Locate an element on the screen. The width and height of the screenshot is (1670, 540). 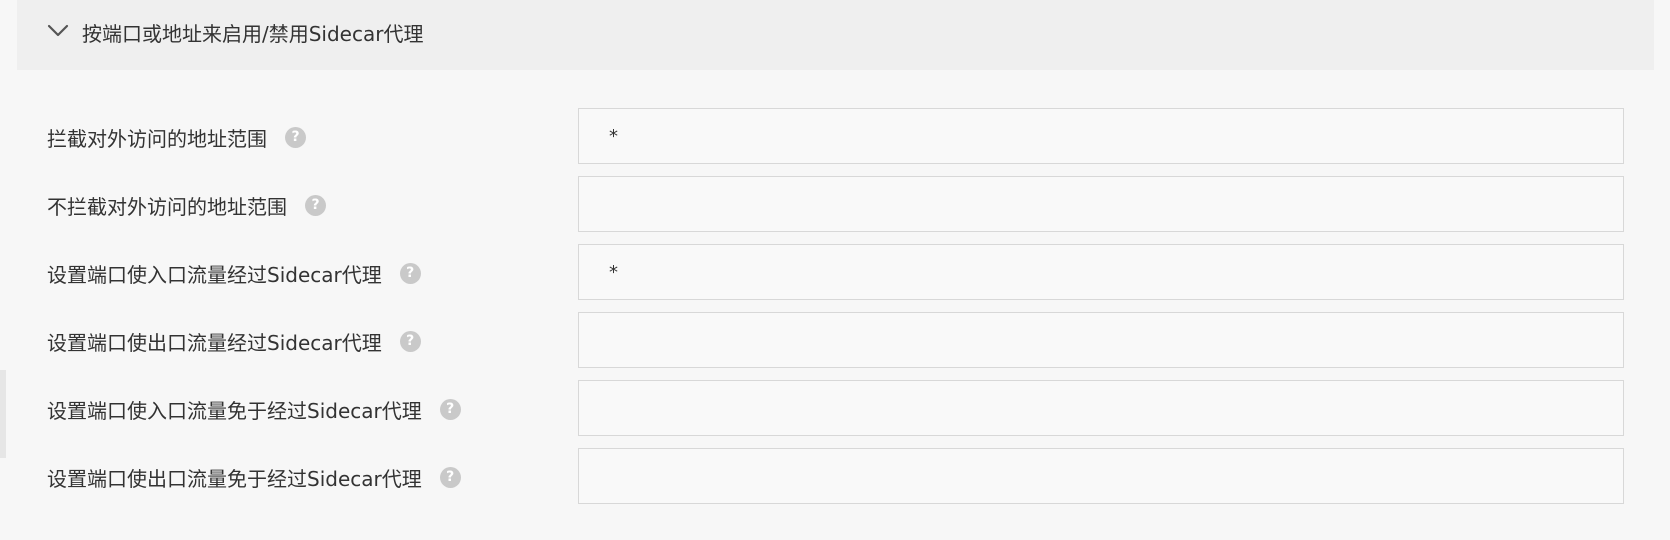
exclude-outbound-ports-input is located at coordinates (1101, 476).